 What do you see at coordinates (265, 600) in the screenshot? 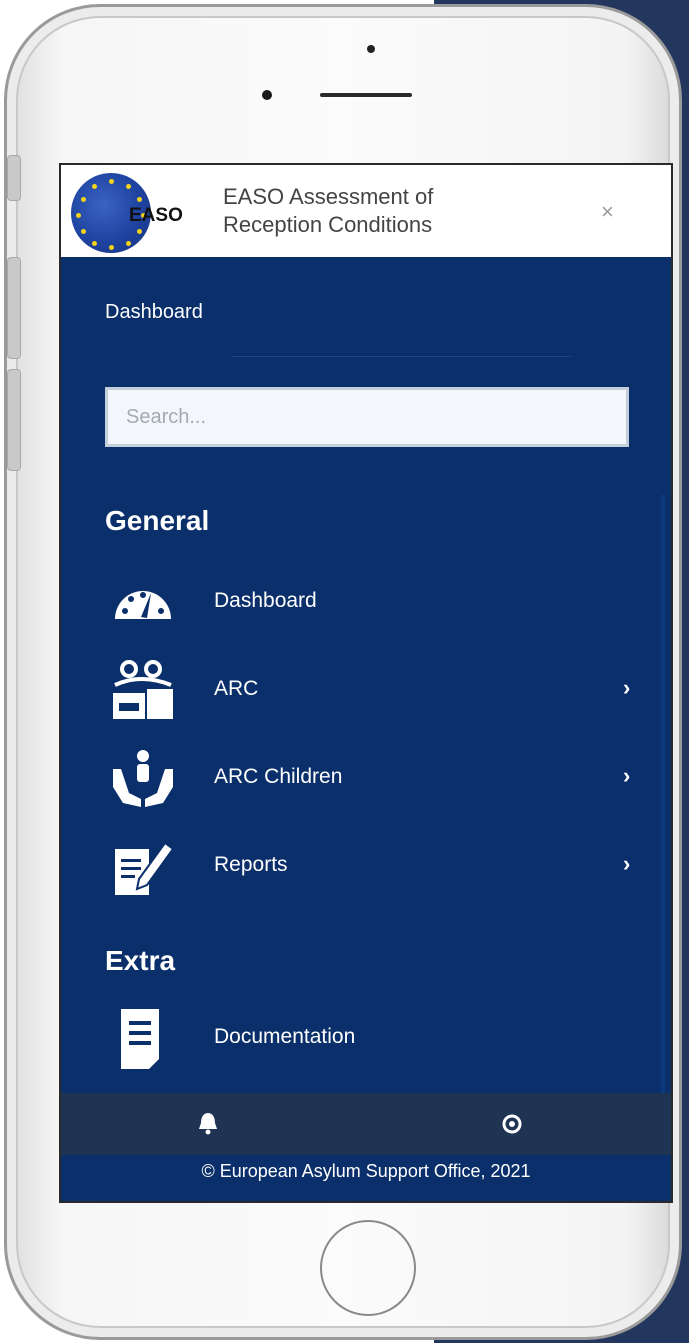
I see `nav-label-dashboard: Dashboard` at bounding box center [265, 600].